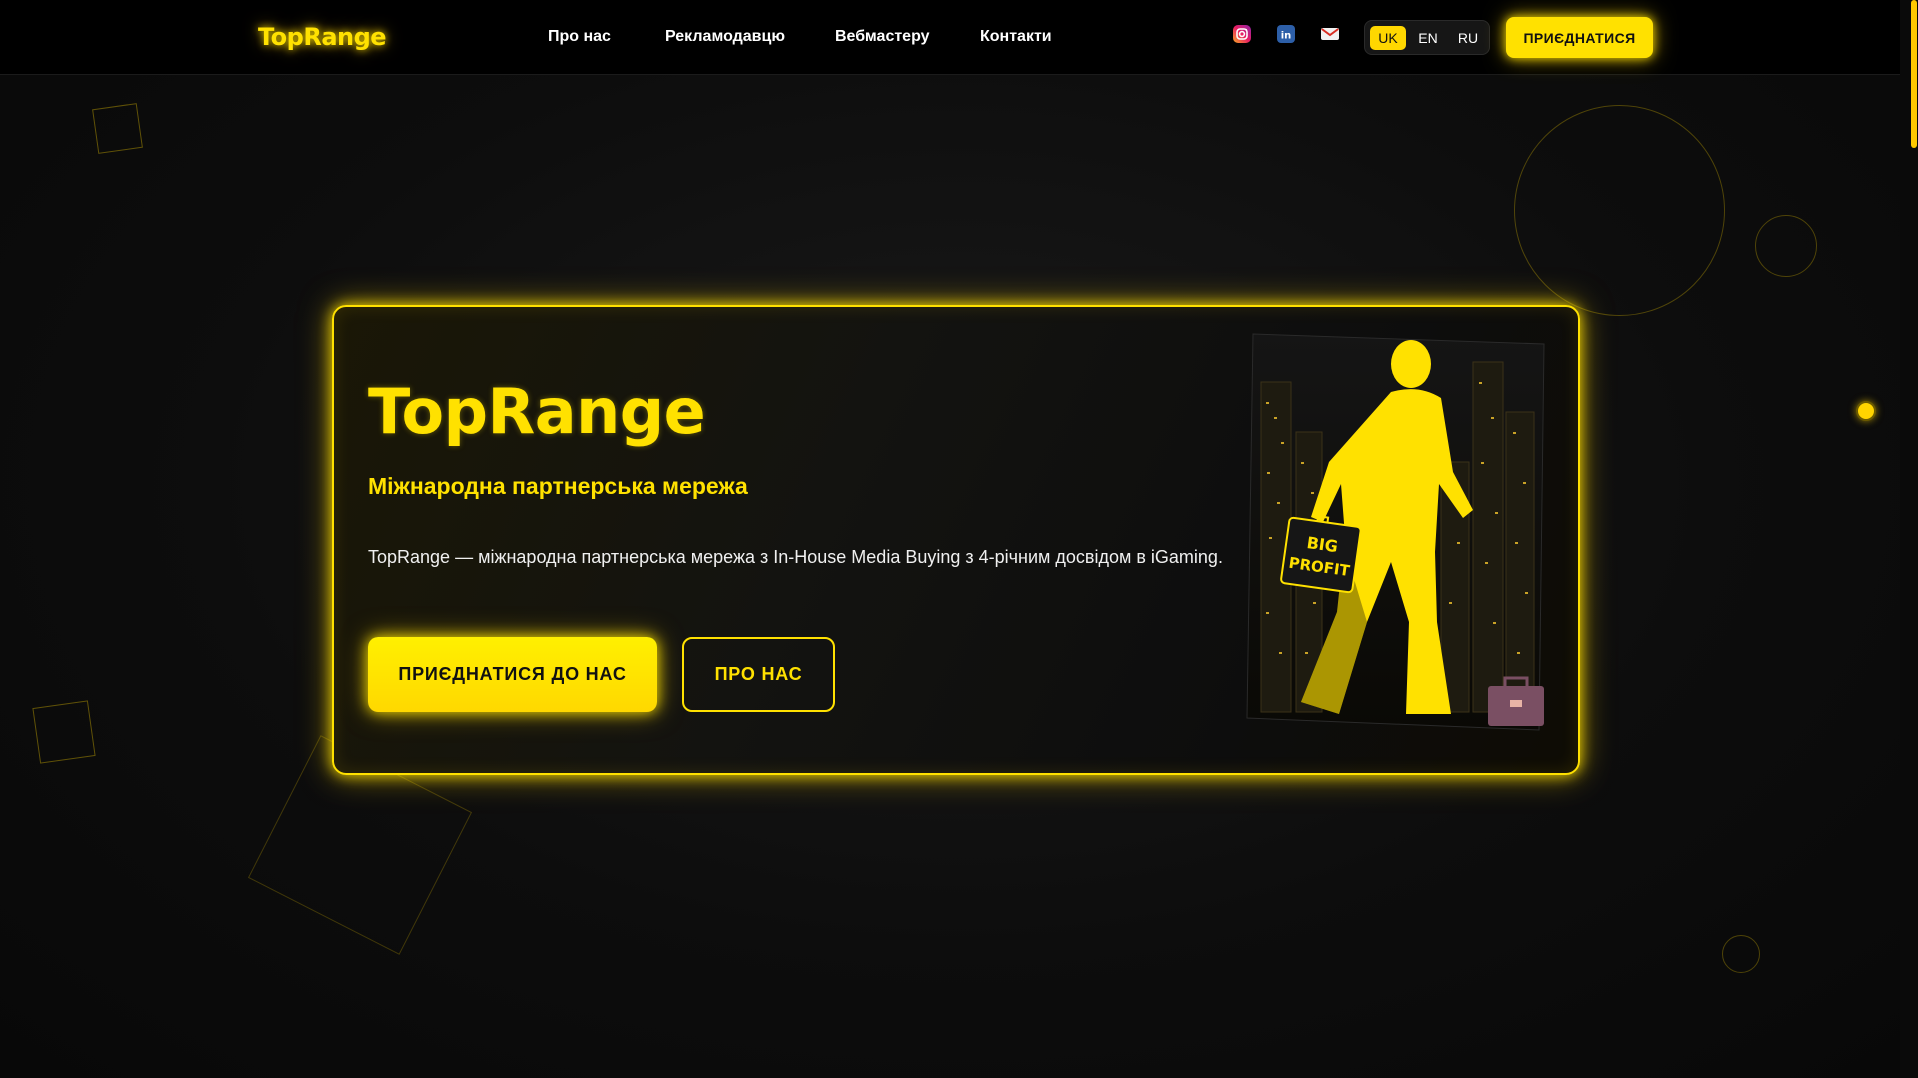  Describe the element at coordinates (1330, 34) in the screenshot. I see `mail-icon` at that location.